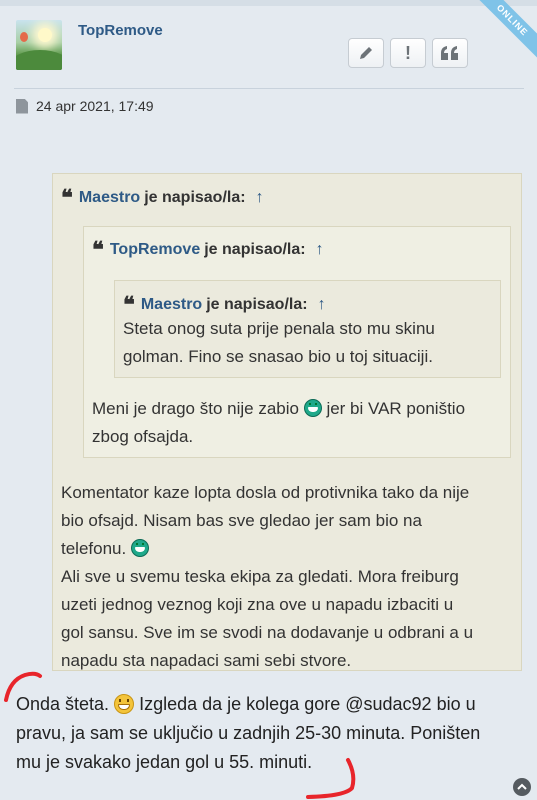 This screenshot has height=800, width=537. I want to click on chevron-up-icon, so click(522, 786).